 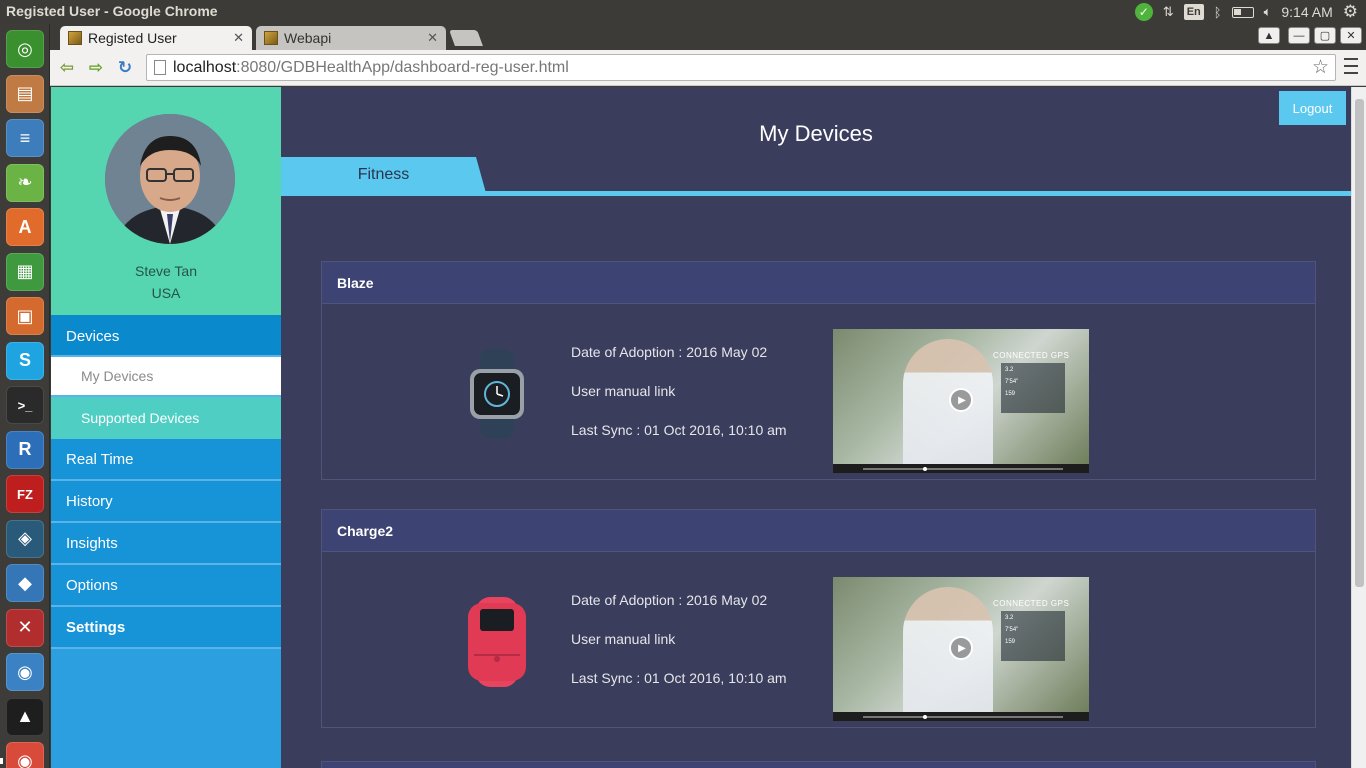 I want to click on clock: 9:14 AM, so click(x=1306, y=12).